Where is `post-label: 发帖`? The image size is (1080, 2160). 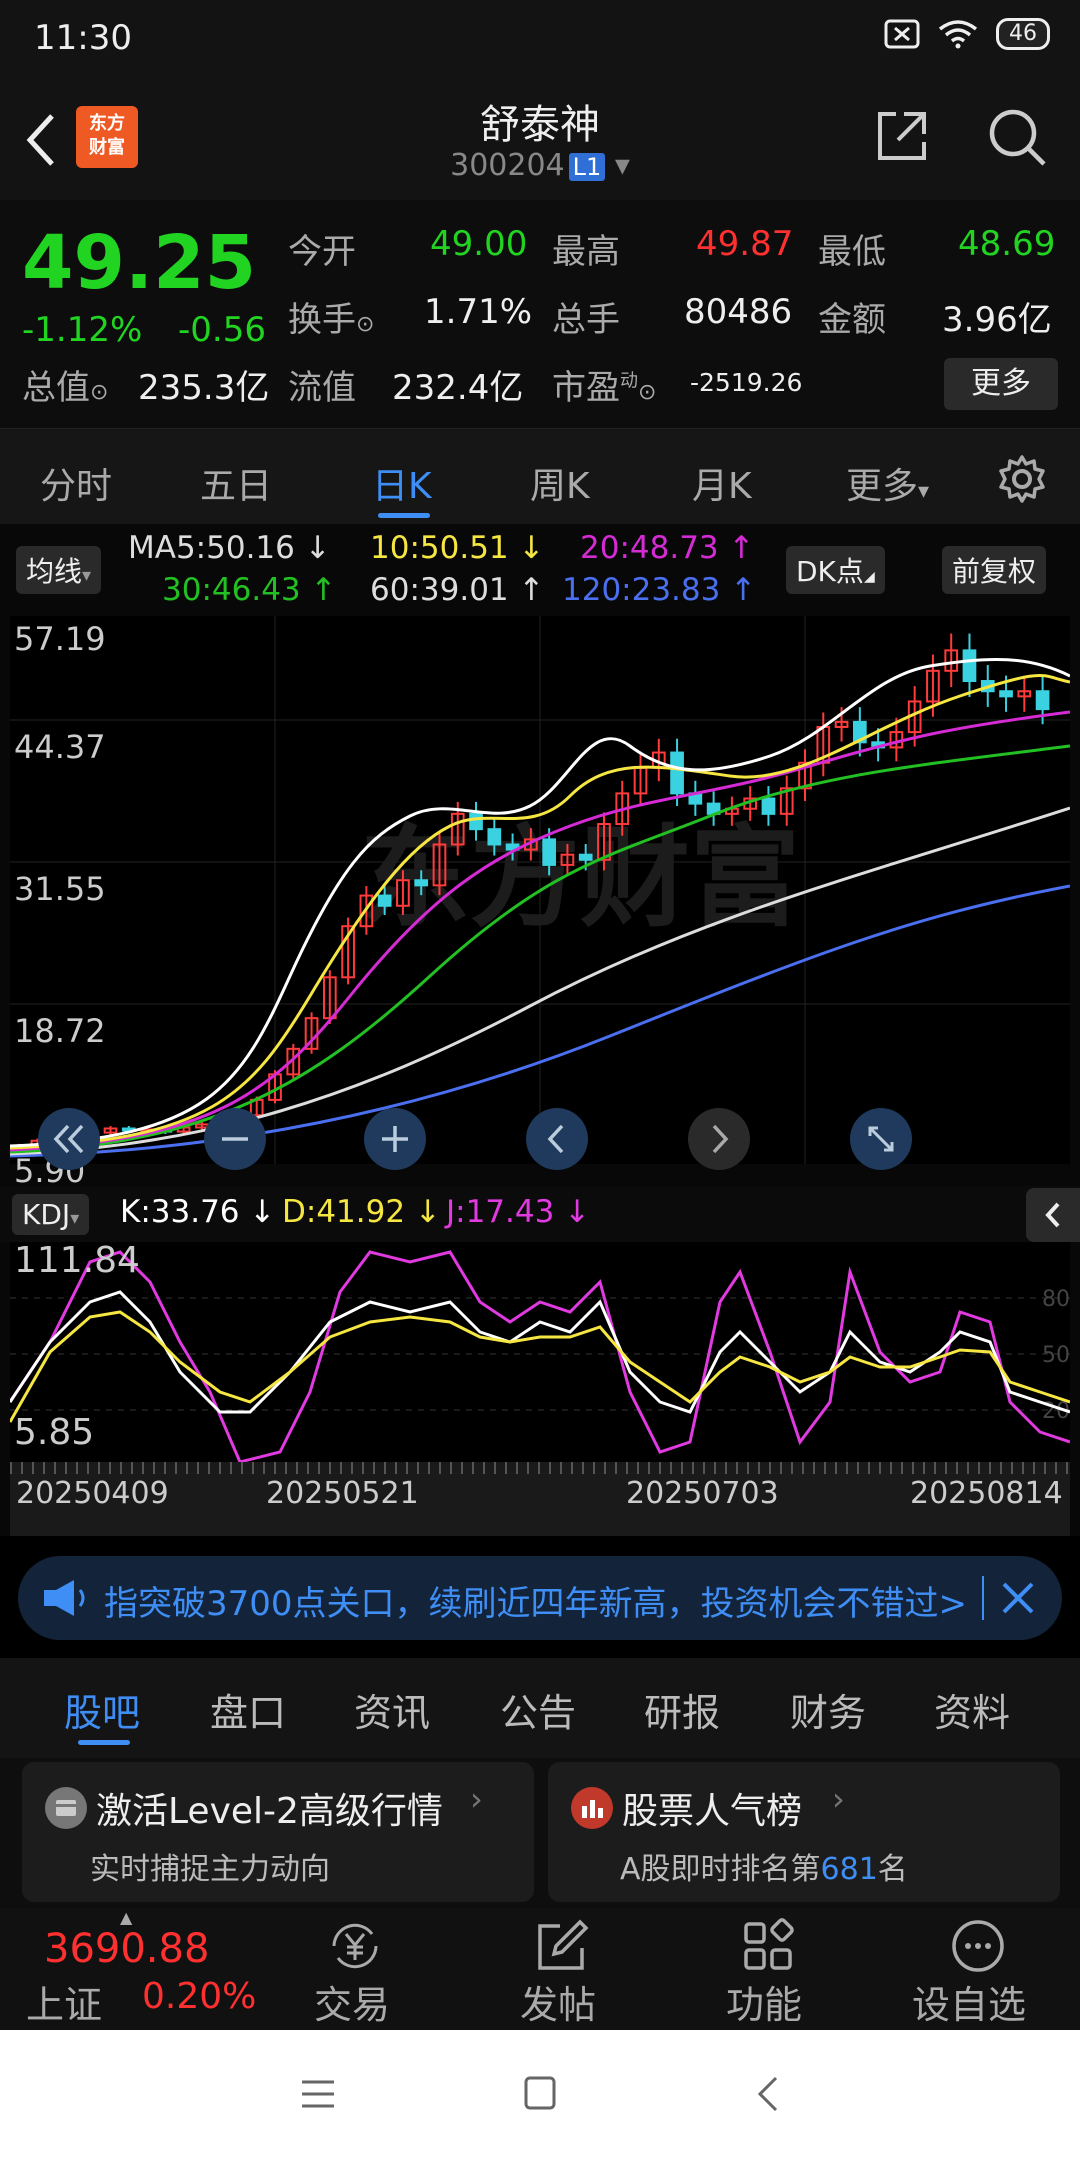
post-label: 发帖 is located at coordinates (558, 2005).